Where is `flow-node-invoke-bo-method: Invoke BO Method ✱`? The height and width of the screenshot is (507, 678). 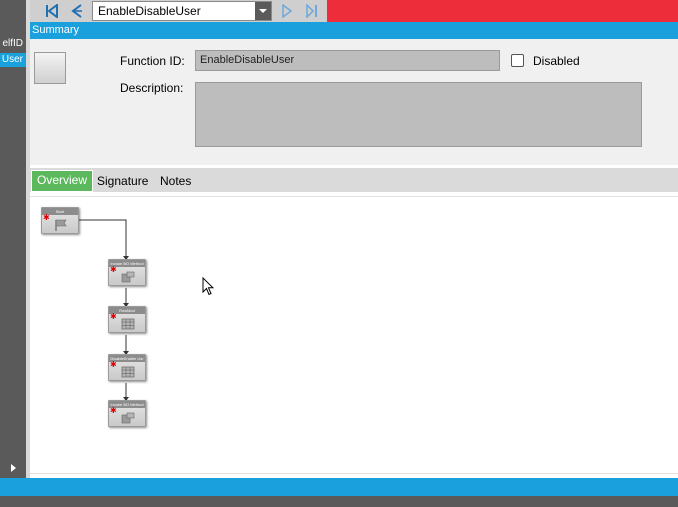 flow-node-invoke-bo-method: Invoke BO Method ✱ is located at coordinates (127, 272).